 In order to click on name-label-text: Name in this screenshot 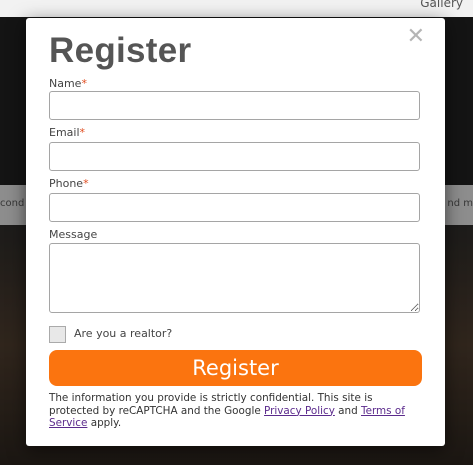, I will do `click(65, 83)`.